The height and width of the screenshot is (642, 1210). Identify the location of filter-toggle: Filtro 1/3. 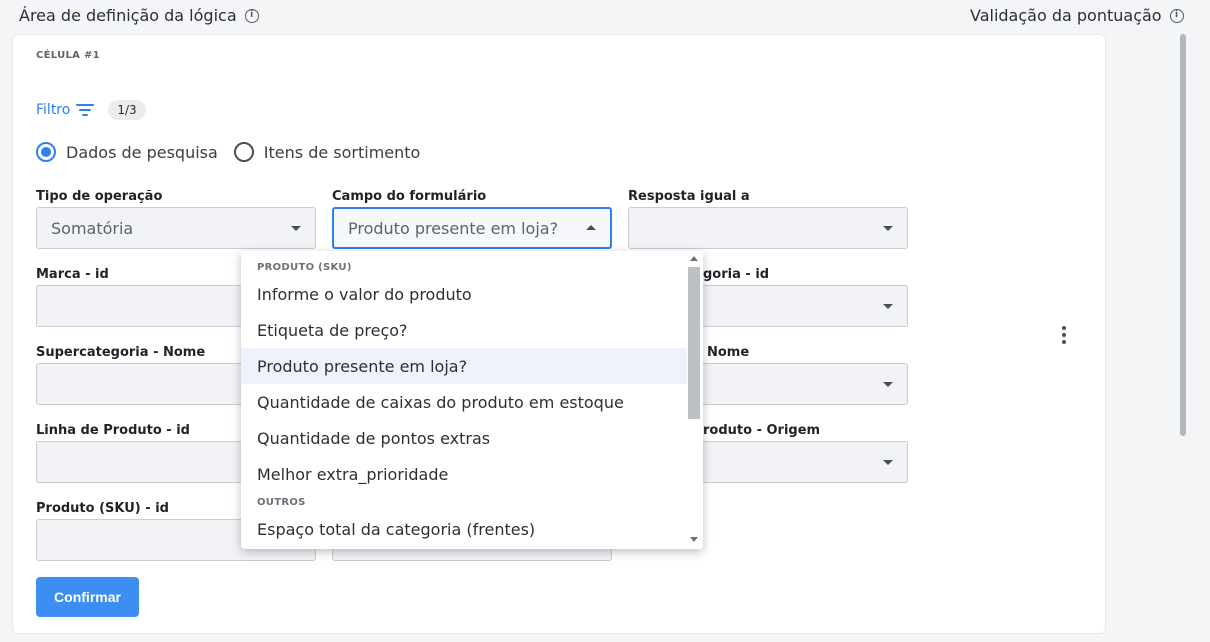
(91, 110).